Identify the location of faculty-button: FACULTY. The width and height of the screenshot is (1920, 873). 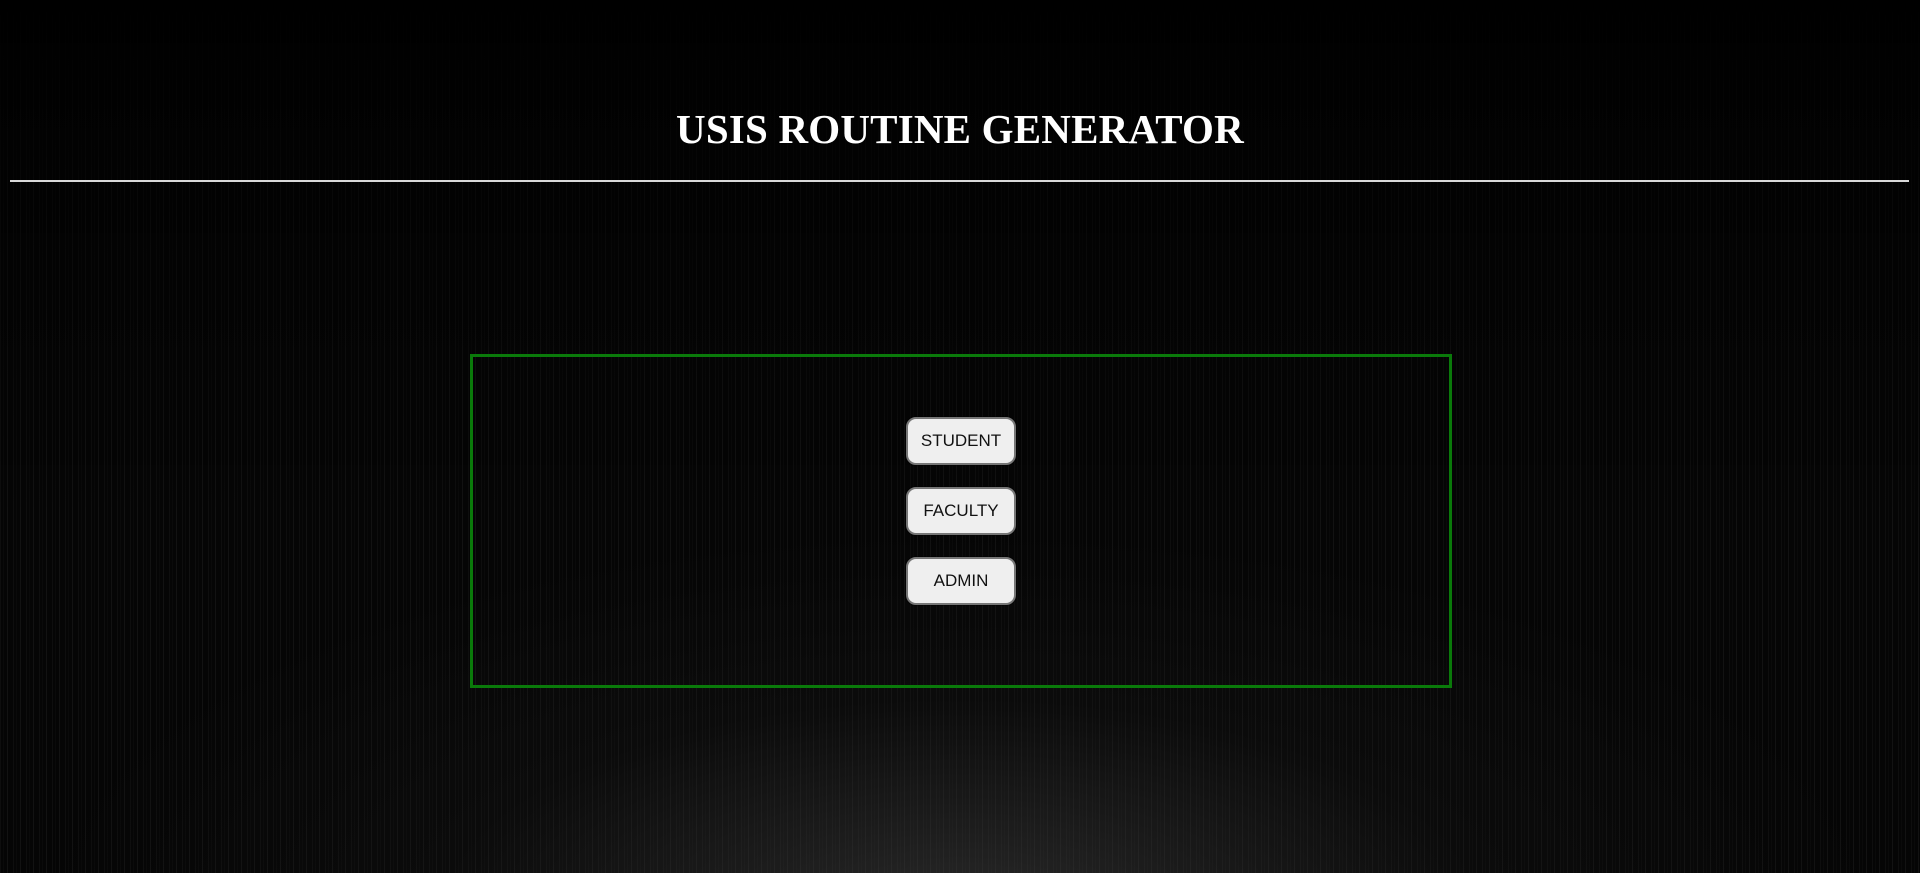
(961, 511).